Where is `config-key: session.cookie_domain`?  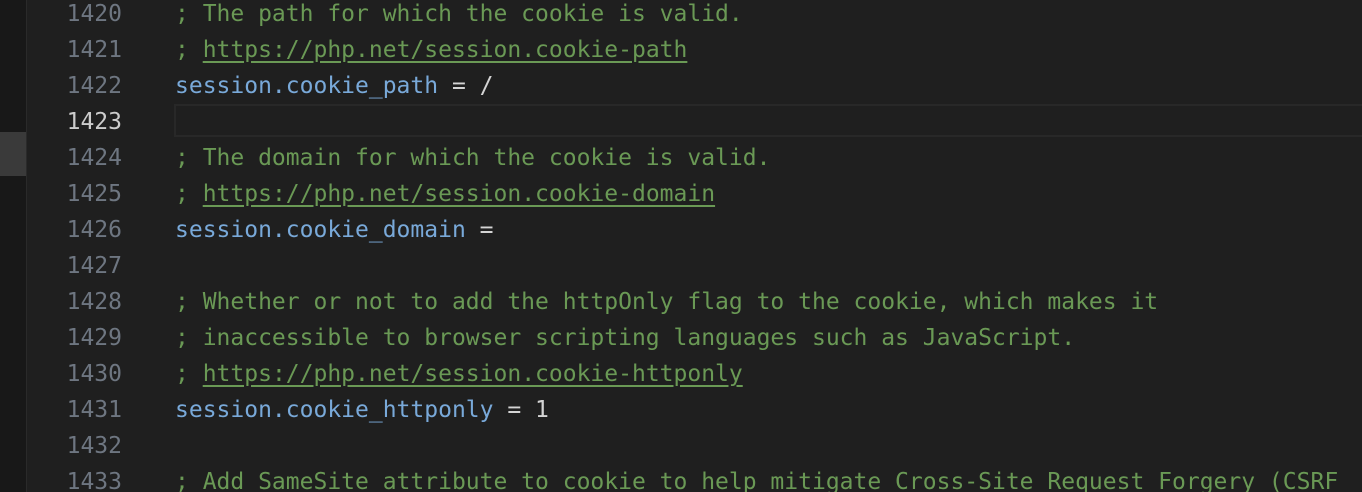
config-key: session.cookie_domain is located at coordinates (320, 230).